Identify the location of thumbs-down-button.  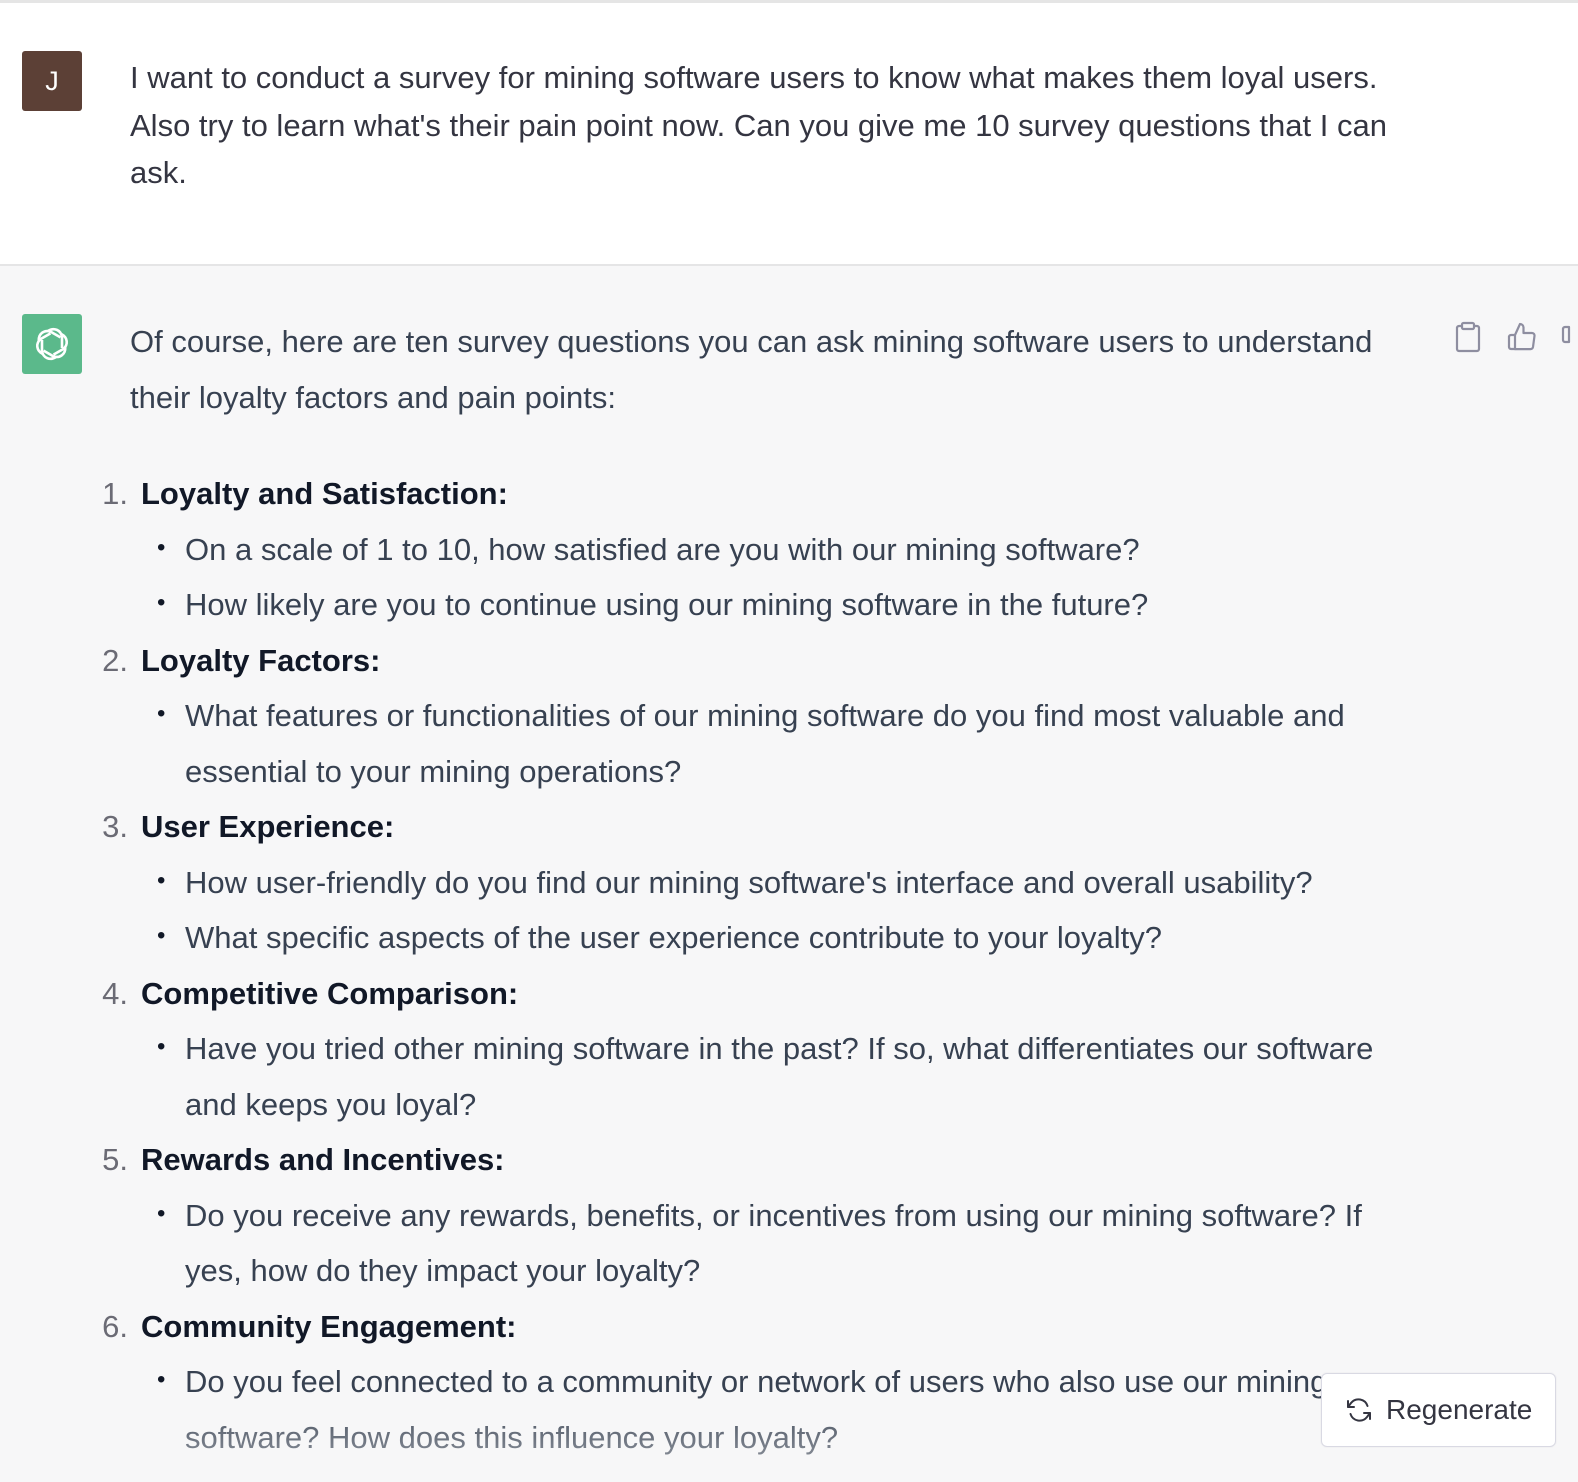
(1569, 339).